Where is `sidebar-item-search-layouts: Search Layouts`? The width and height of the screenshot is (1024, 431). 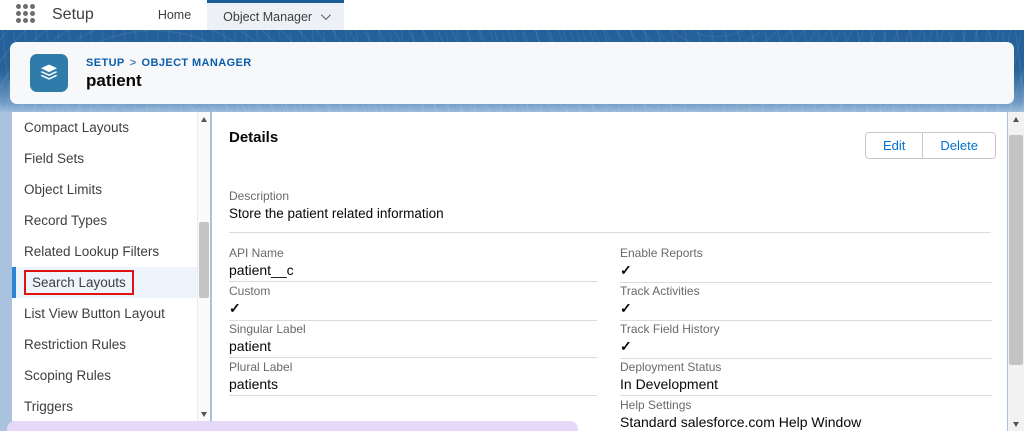 sidebar-item-search-layouts: Search Layouts is located at coordinates (111, 282).